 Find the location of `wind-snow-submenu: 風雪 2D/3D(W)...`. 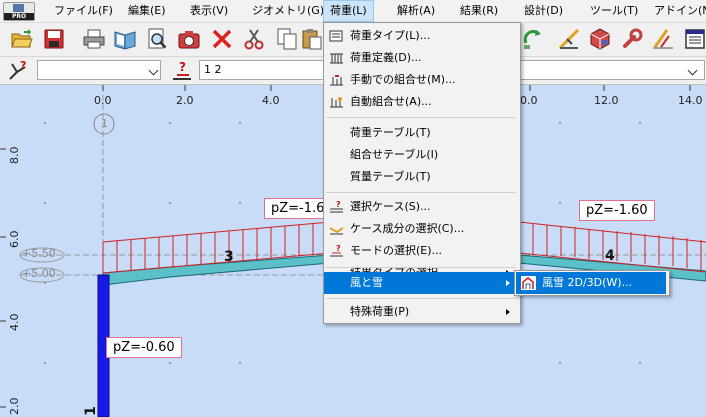

wind-snow-submenu: 風雪 2D/3D(W)... is located at coordinates (592, 283).